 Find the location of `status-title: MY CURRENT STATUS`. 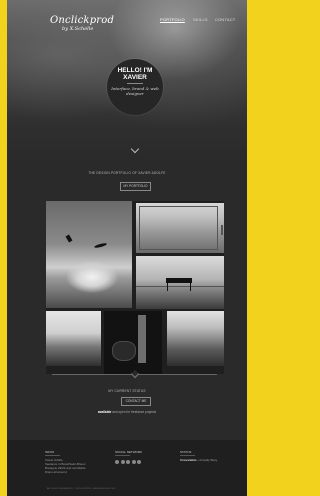

status-title: MY CURRENT STATUS is located at coordinates (127, 391).